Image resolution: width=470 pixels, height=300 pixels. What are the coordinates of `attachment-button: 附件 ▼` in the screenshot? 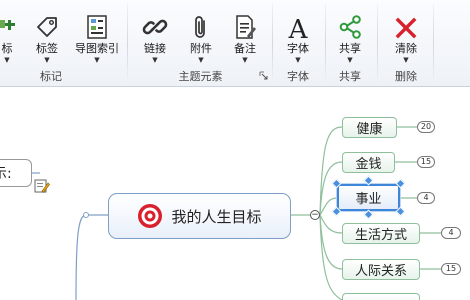 It's located at (201, 33).